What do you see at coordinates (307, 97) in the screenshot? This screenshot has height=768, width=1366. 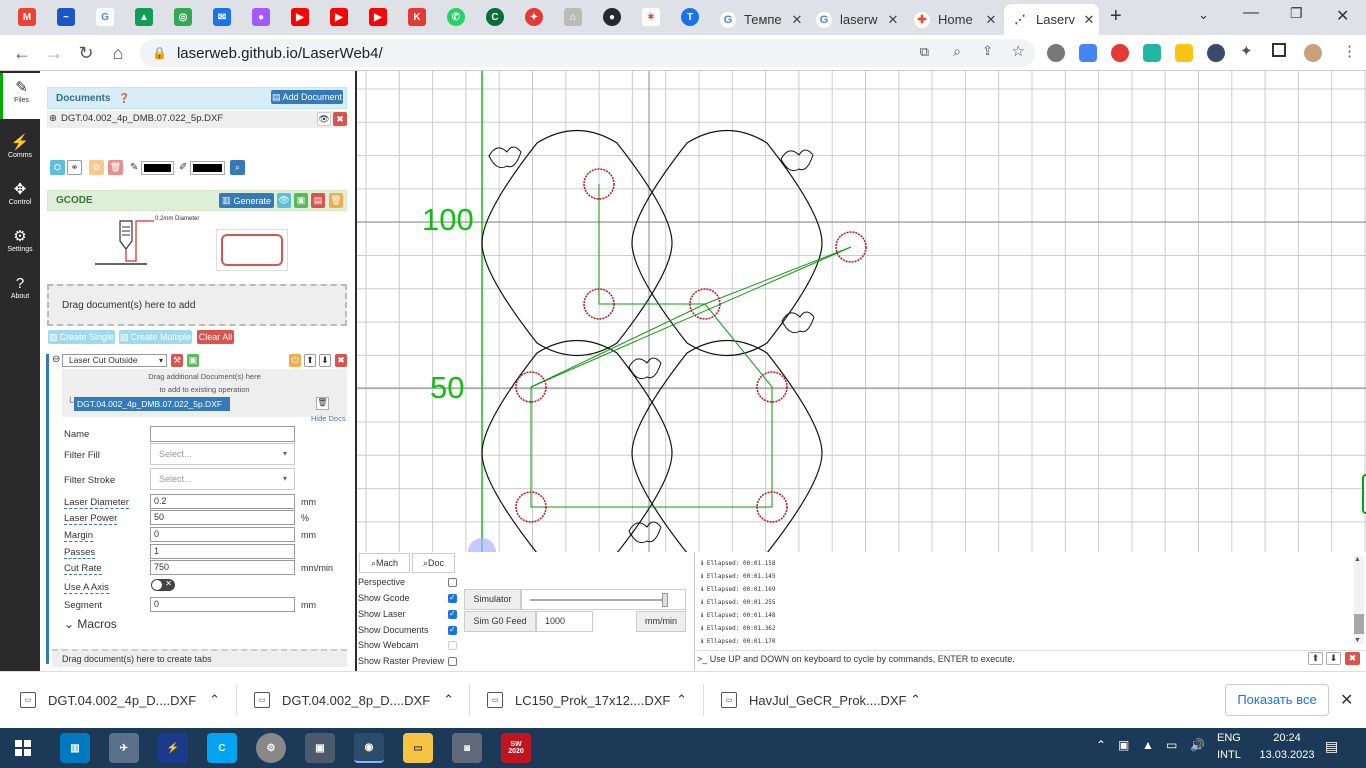 I see `add-document-button: ▤ Add Document` at bounding box center [307, 97].